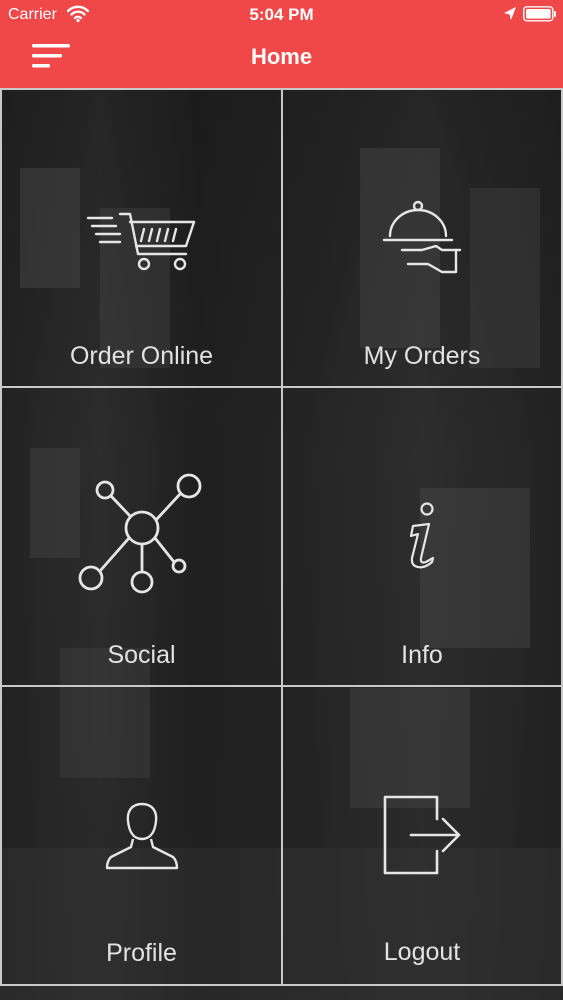 The width and height of the screenshot is (563, 1000). I want to click on menu-button, so click(51, 58).